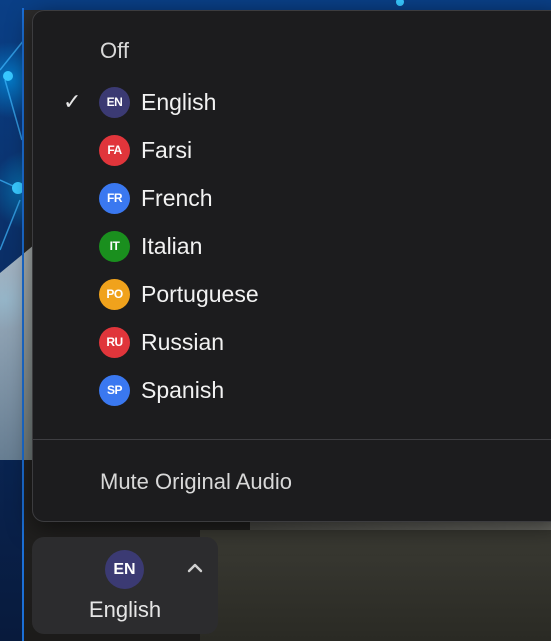 The height and width of the screenshot is (641, 551). I want to click on menu-item-label: Portuguese, so click(200, 293).